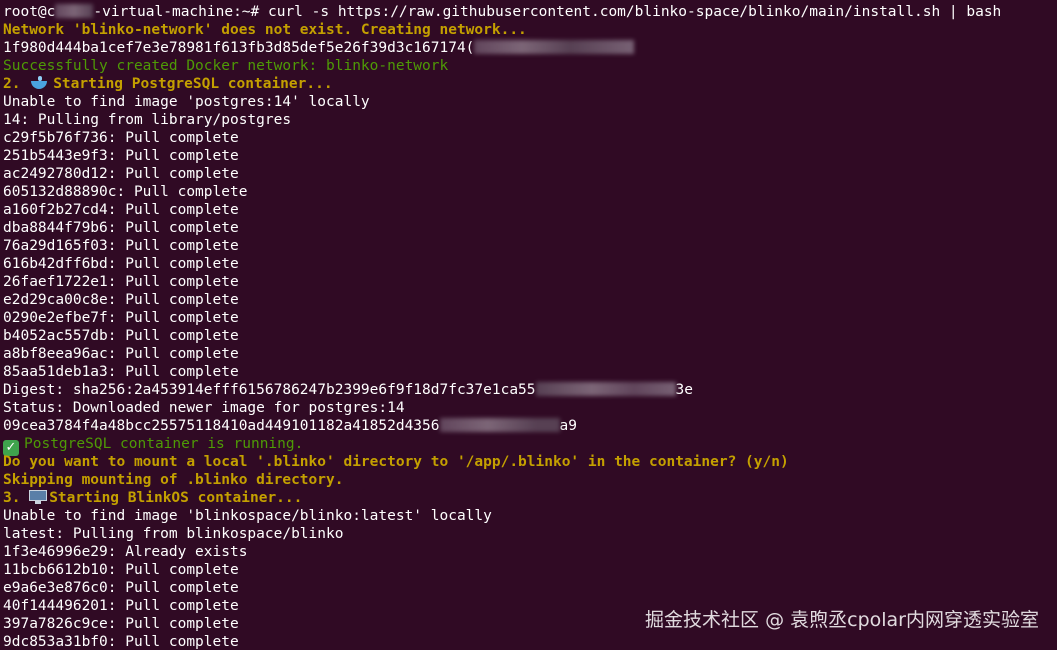  I want to click on output-line: 9dc853a31bf0: Pull complete, so click(121, 642).